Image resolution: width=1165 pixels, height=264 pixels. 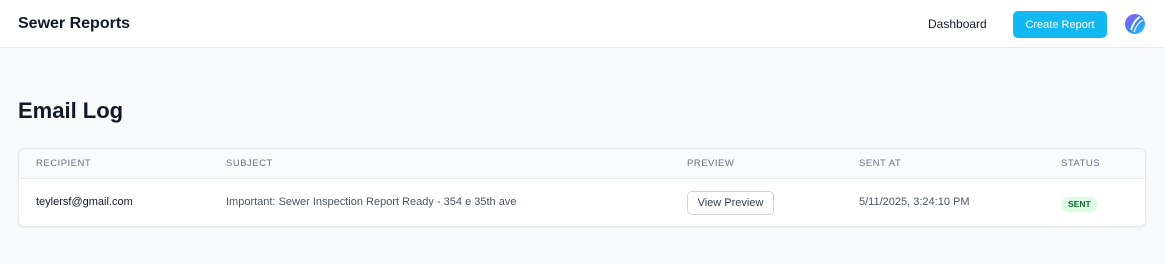 I want to click on nav-dashboard-link: Dashboard, so click(x=957, y=24).